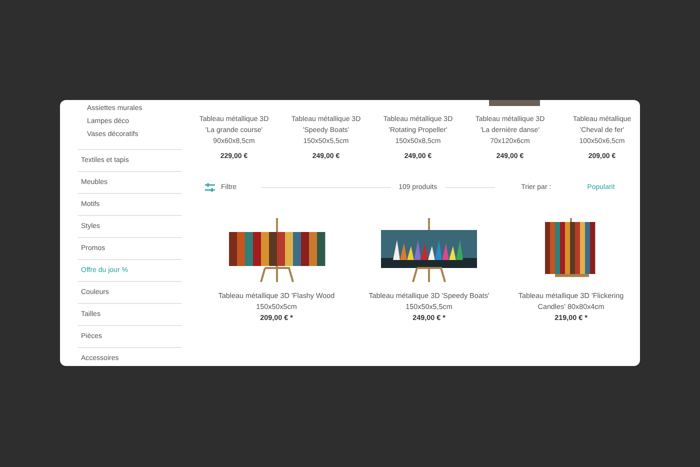 The width and height of the screenshot is (700, 467). Describe the element at coordinates (514, 103) in the screenshot. I see `photo-placeholder` at that location.